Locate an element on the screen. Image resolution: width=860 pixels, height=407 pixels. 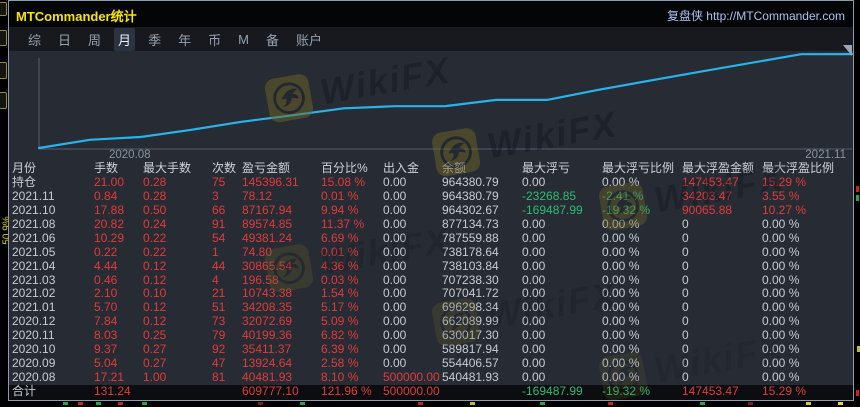
menu-item: 账户 is located at coordinates (309, 39).